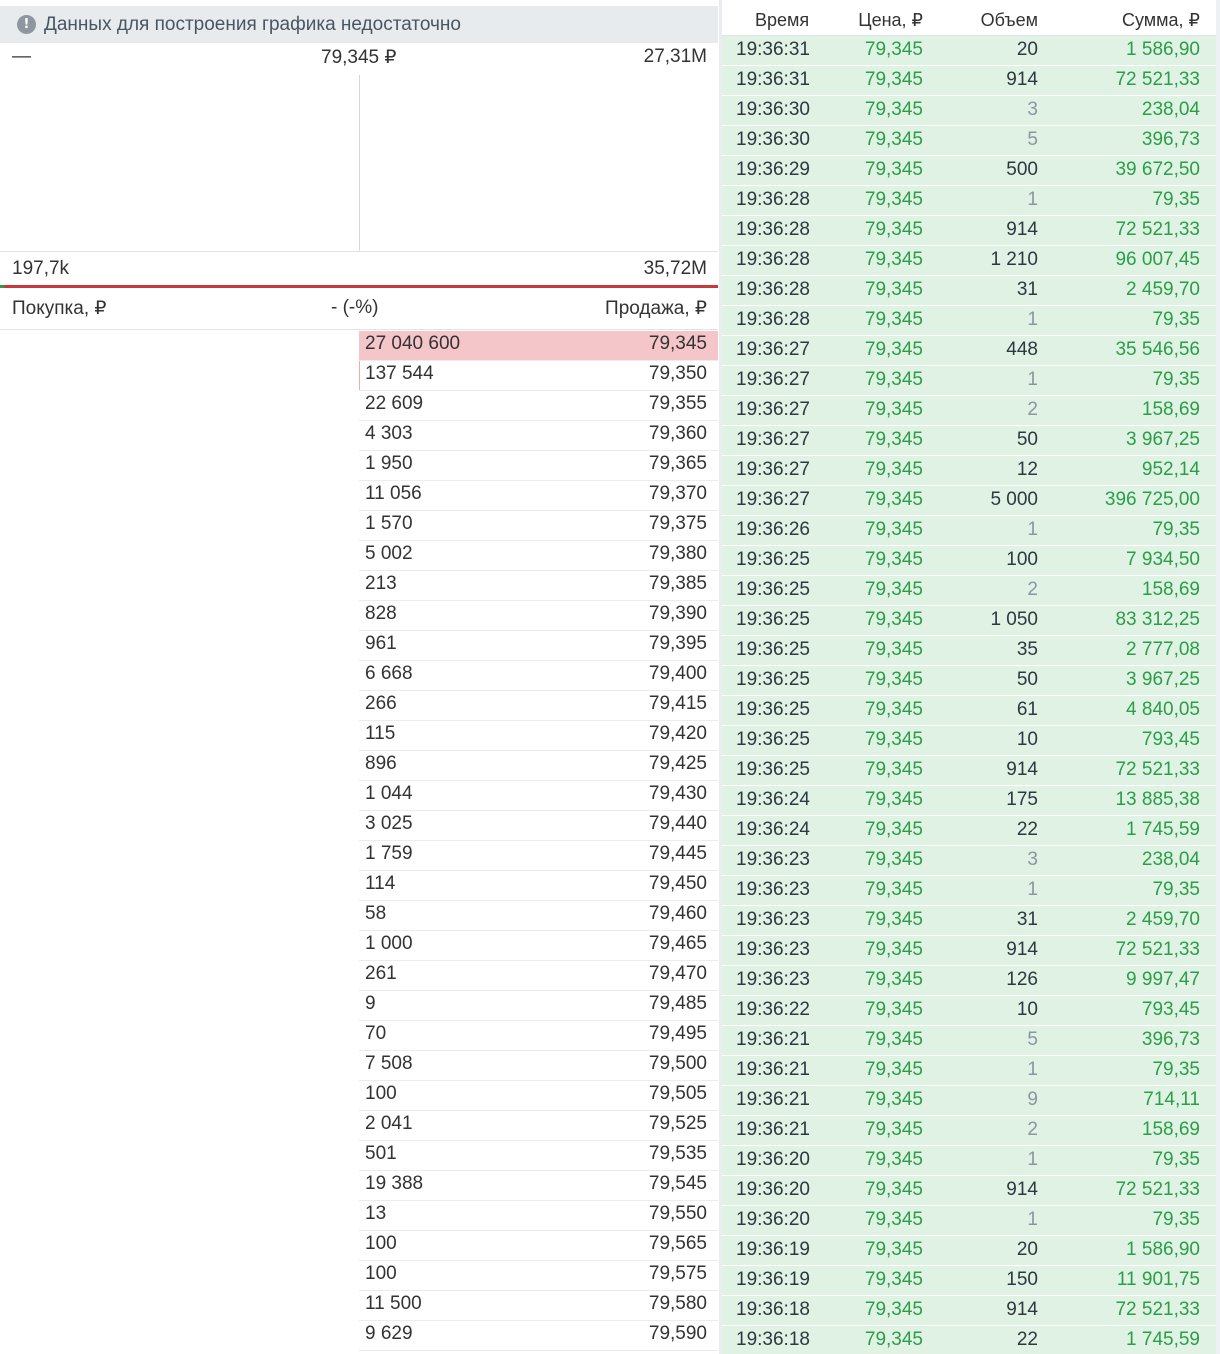 The image size is (1220, 1354). Describe the element at coordinates (538, 1246) in the screenshot. I see `ask-row: 100 79,565` at that location.